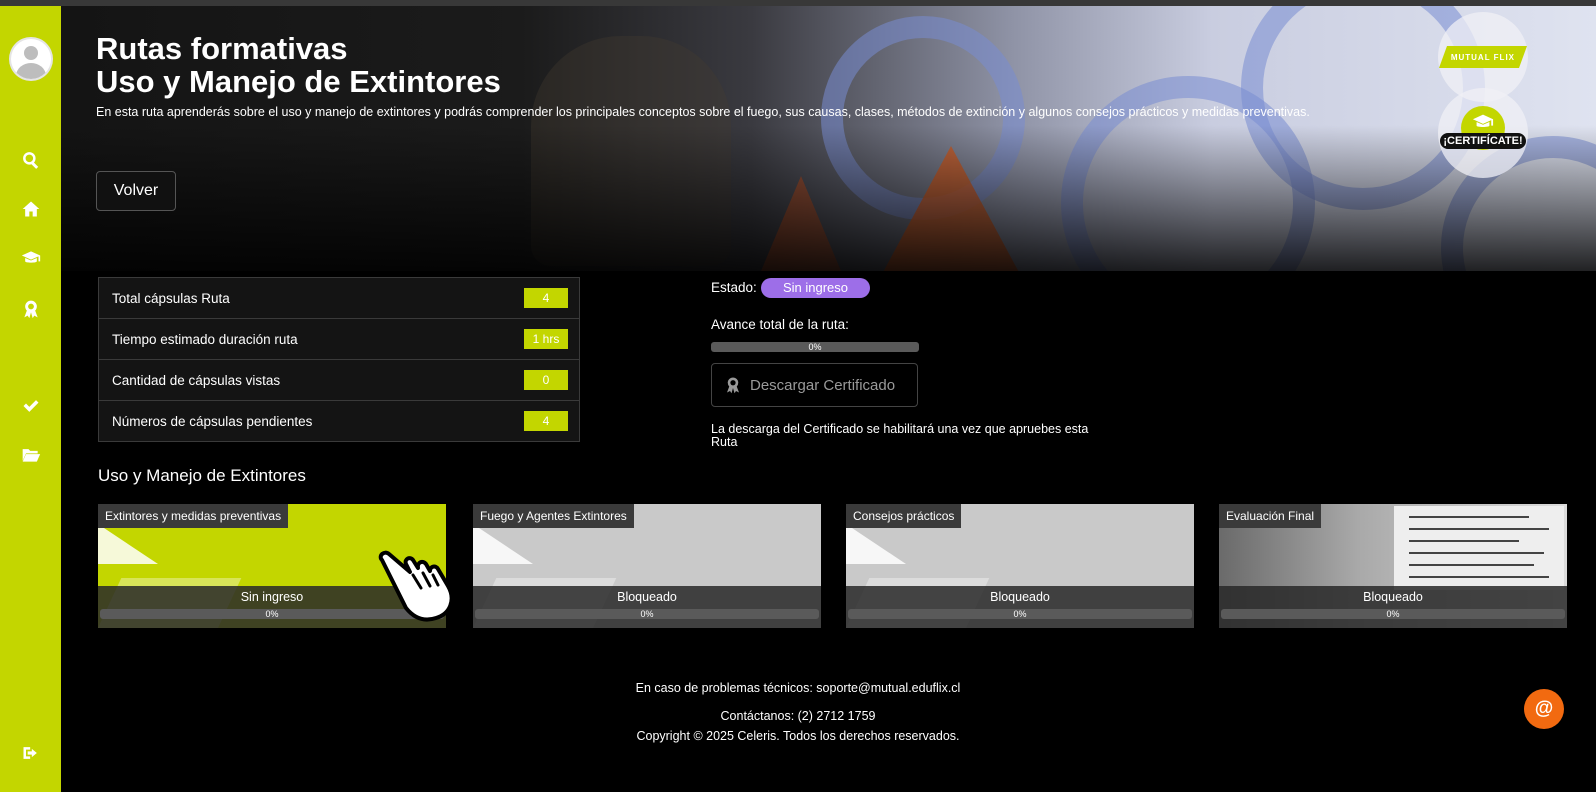 This screenshot has width=1596, height=792. Describe the element at coordinates (196, 380) in the screenshot. I see `stat-label: Cantidad de cápsulas vistas` at that location.